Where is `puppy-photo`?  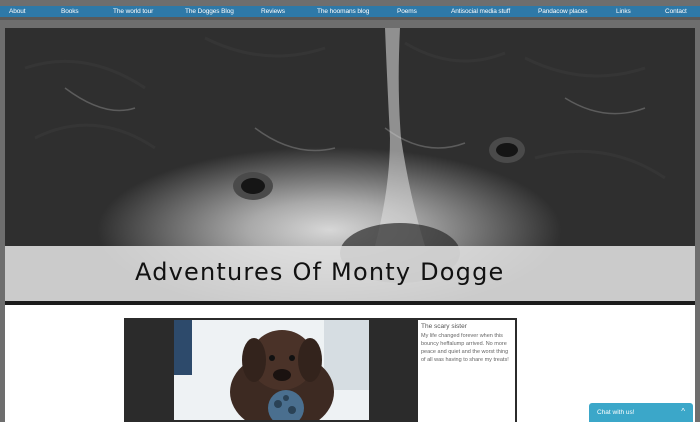
puppy-photo is located at coordinates (271, 370).